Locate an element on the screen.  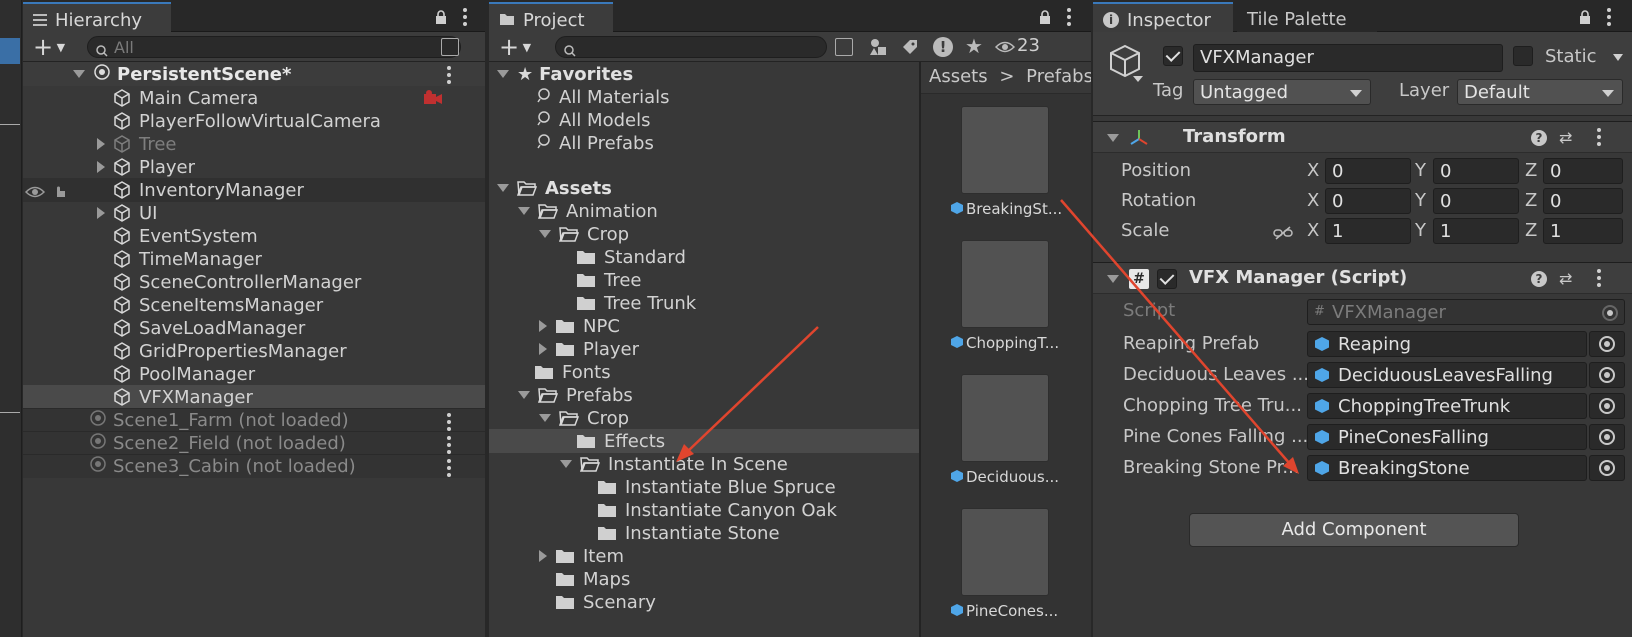
tag-dropdown: Untagged is located at coordinates (1282, 92).